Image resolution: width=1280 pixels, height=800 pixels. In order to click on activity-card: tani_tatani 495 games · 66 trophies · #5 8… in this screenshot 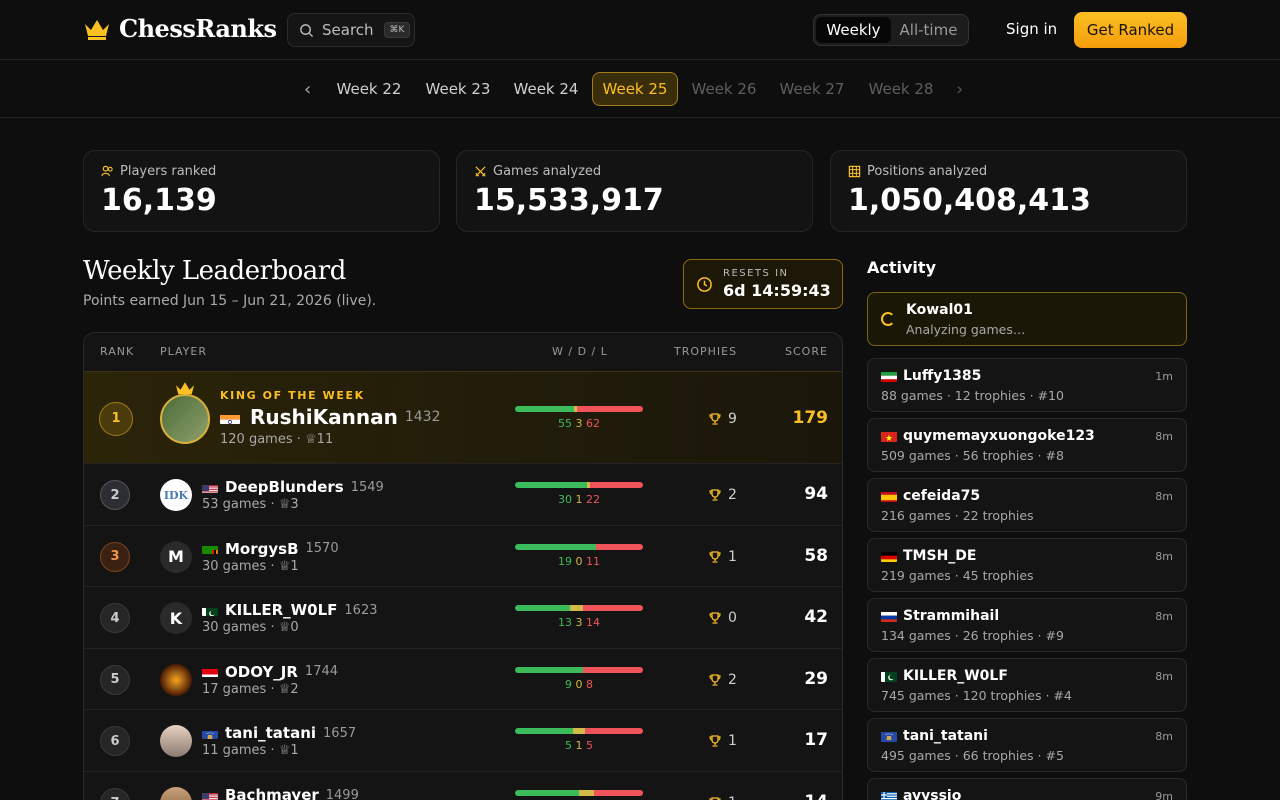, I will do `click(1027, 745)`.